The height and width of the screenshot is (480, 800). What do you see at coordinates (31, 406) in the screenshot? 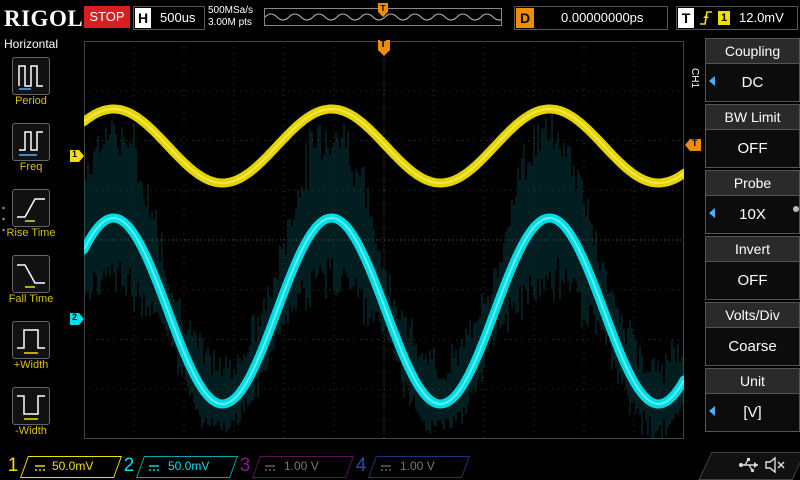
I see `negative-width-icon` at bounding box center [31, 406].